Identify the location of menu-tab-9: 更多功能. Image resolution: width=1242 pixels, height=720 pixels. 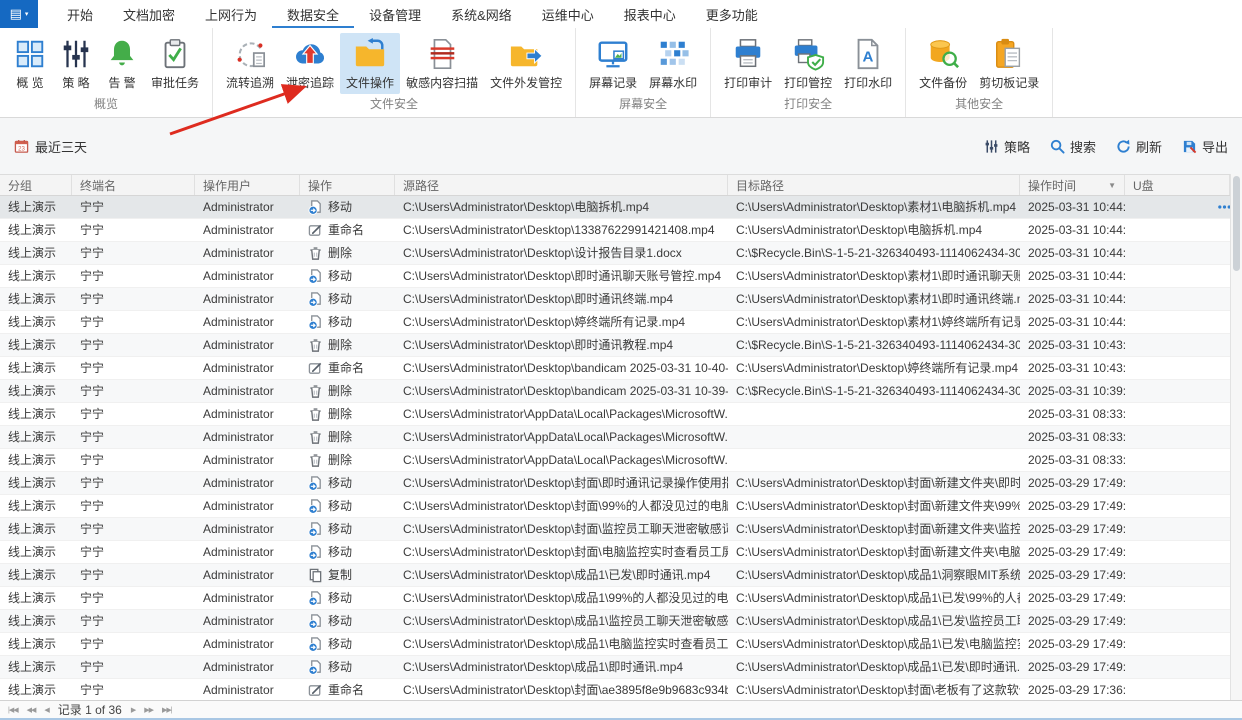
(732, 14).